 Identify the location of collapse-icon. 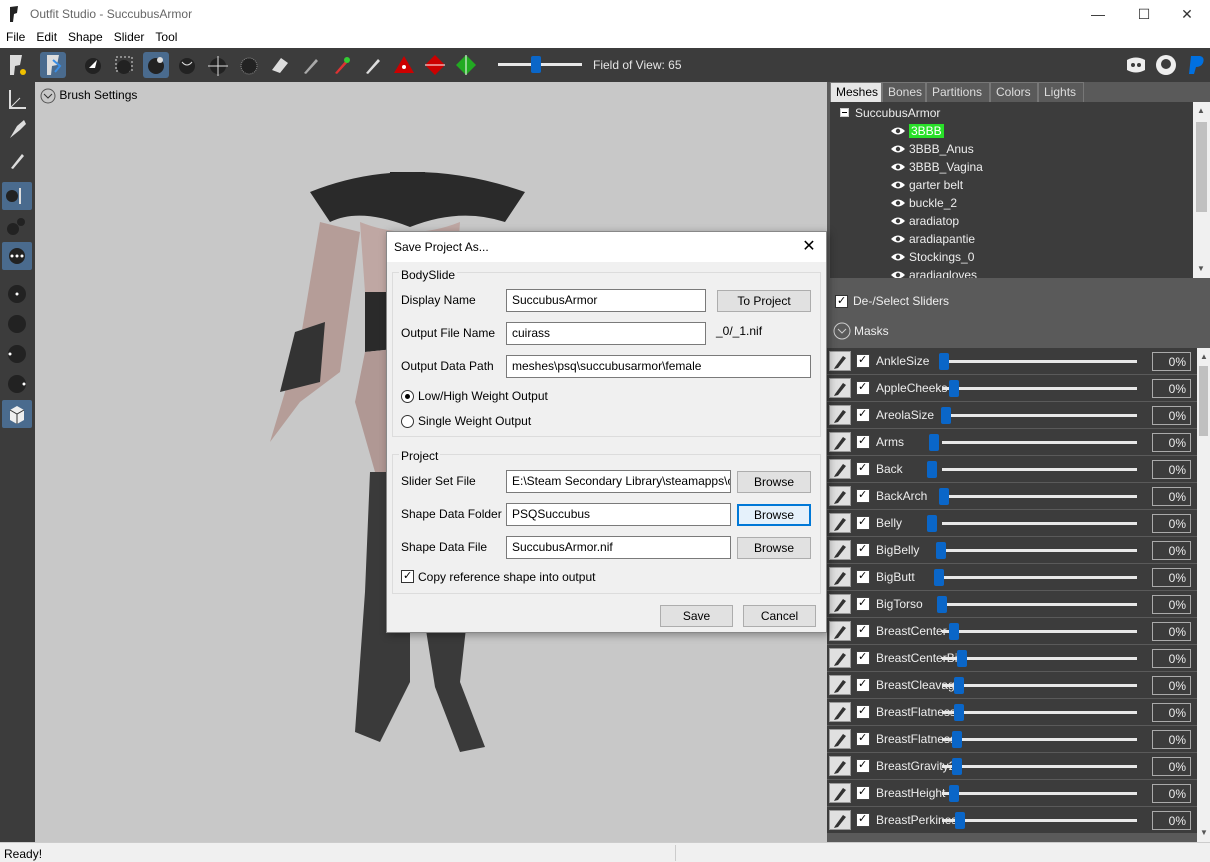
(844, 112).